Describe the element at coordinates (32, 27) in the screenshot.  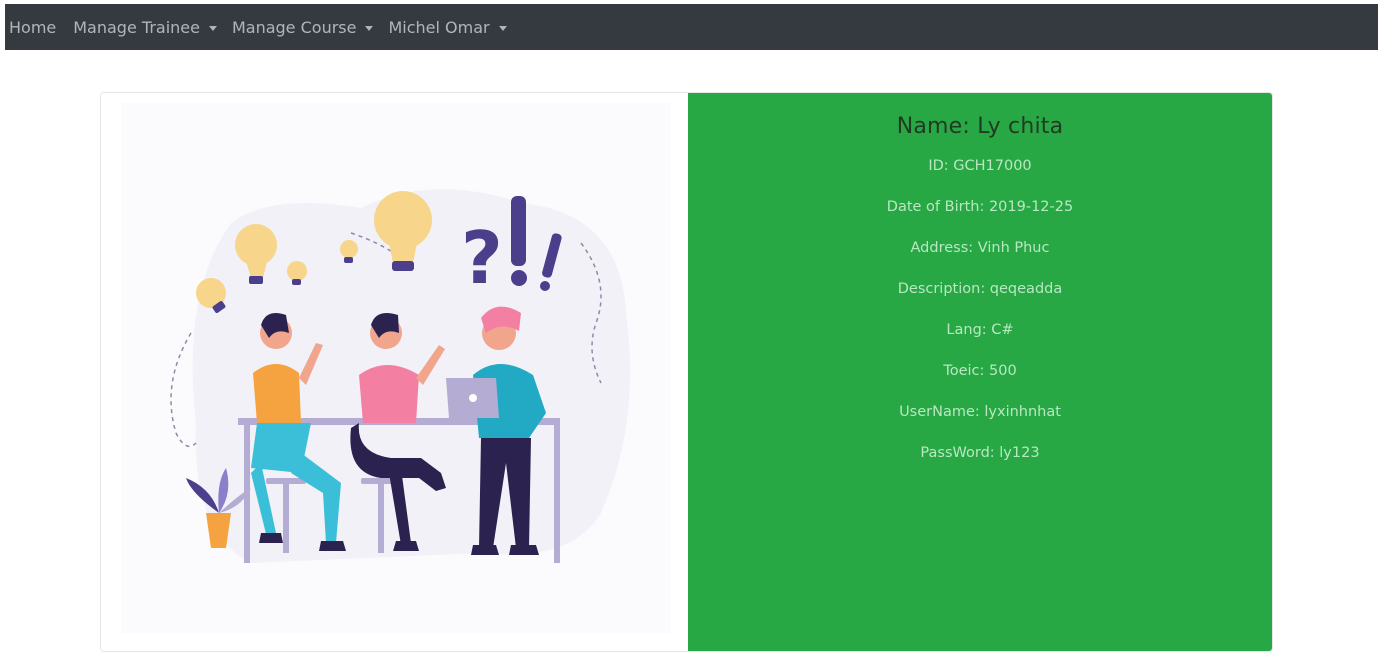
I see `nav-home-link: Home` at that location.